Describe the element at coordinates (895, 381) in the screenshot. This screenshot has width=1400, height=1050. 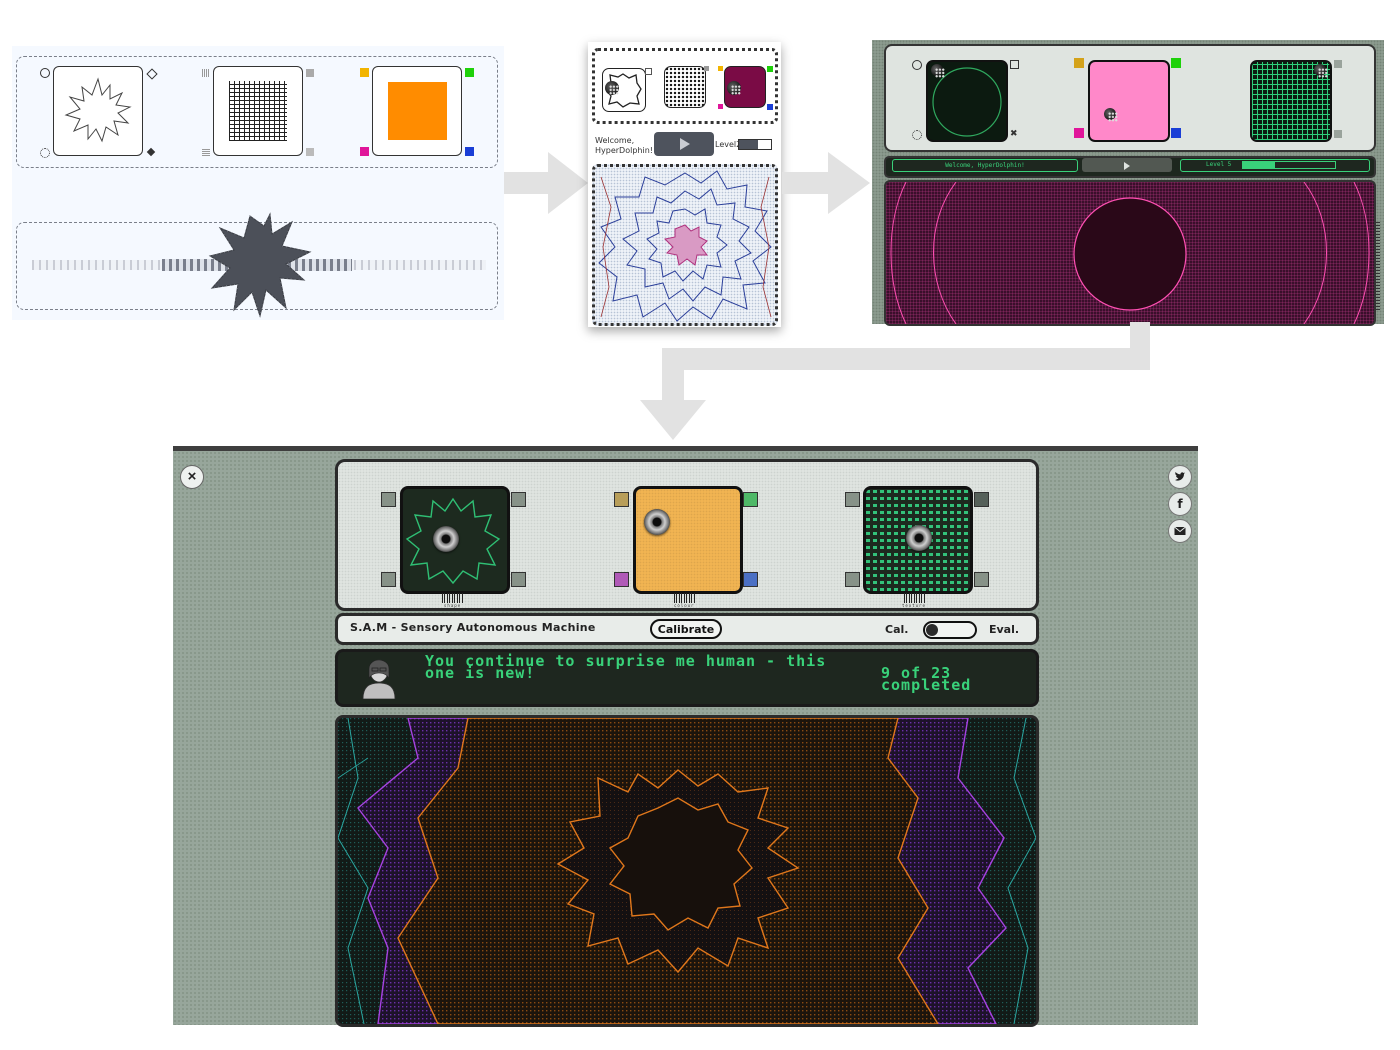
I see `flow-arrow-down` at that location.